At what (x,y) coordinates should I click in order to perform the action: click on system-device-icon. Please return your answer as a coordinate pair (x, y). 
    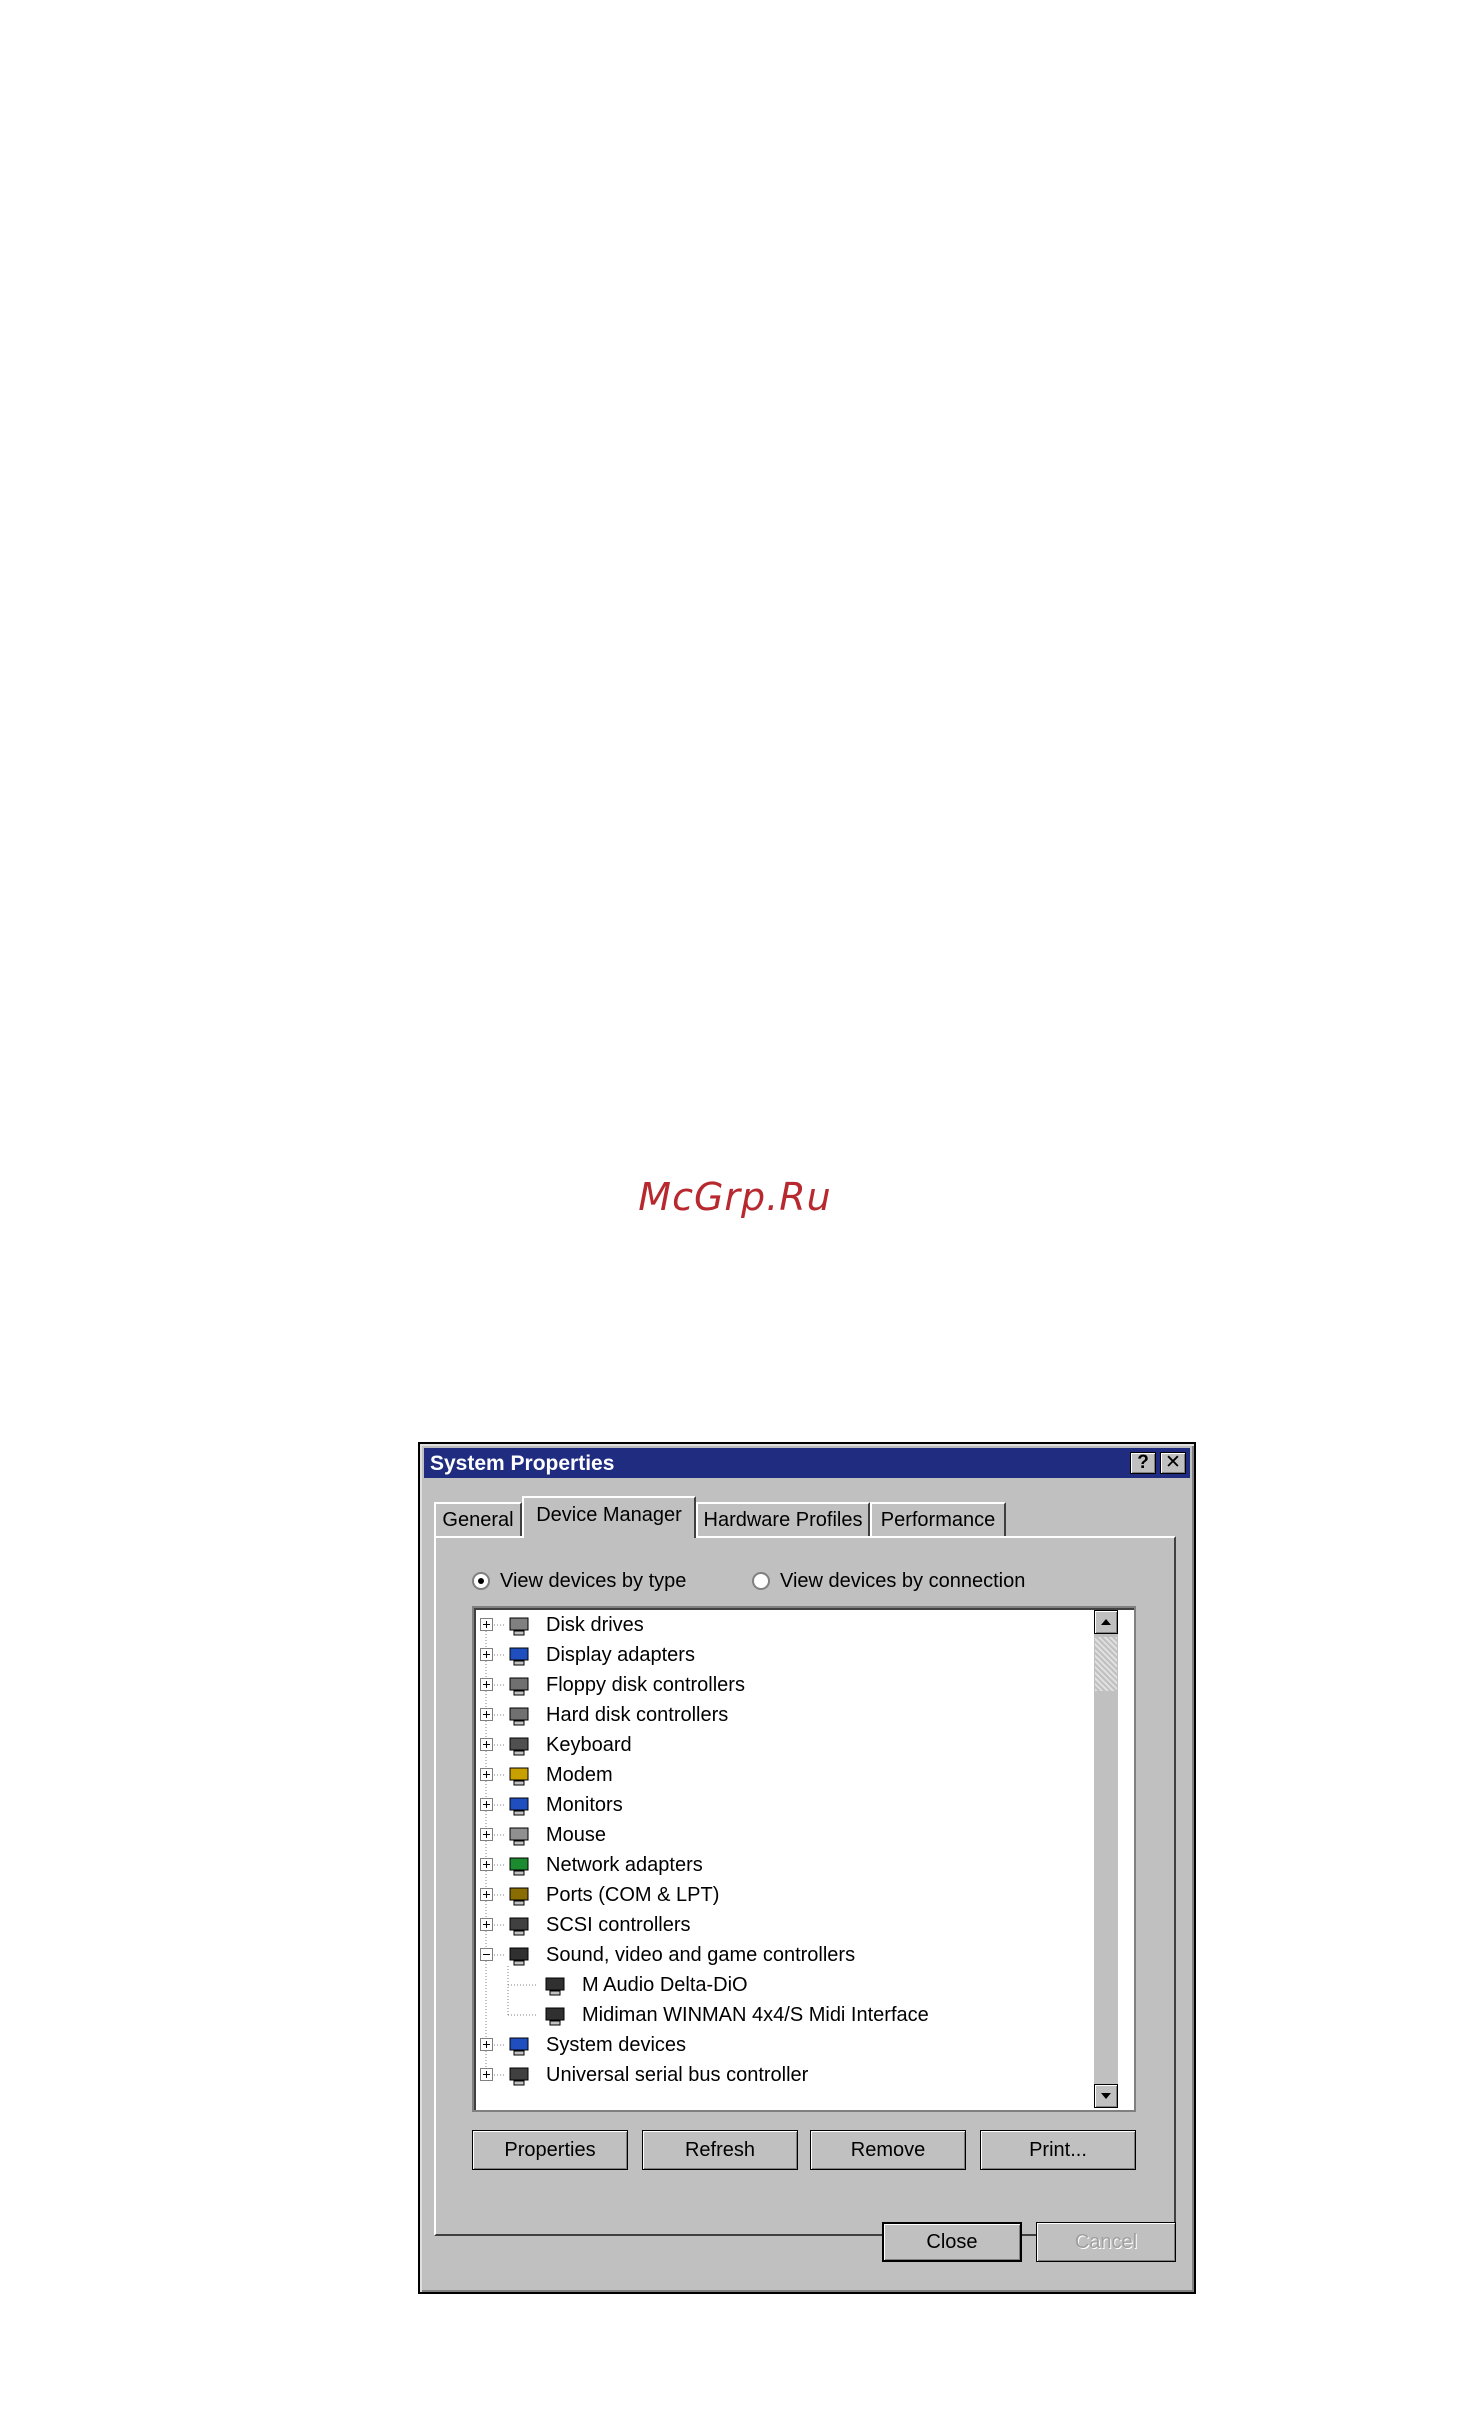
    Looking at the image, I should click on (520, 2046).